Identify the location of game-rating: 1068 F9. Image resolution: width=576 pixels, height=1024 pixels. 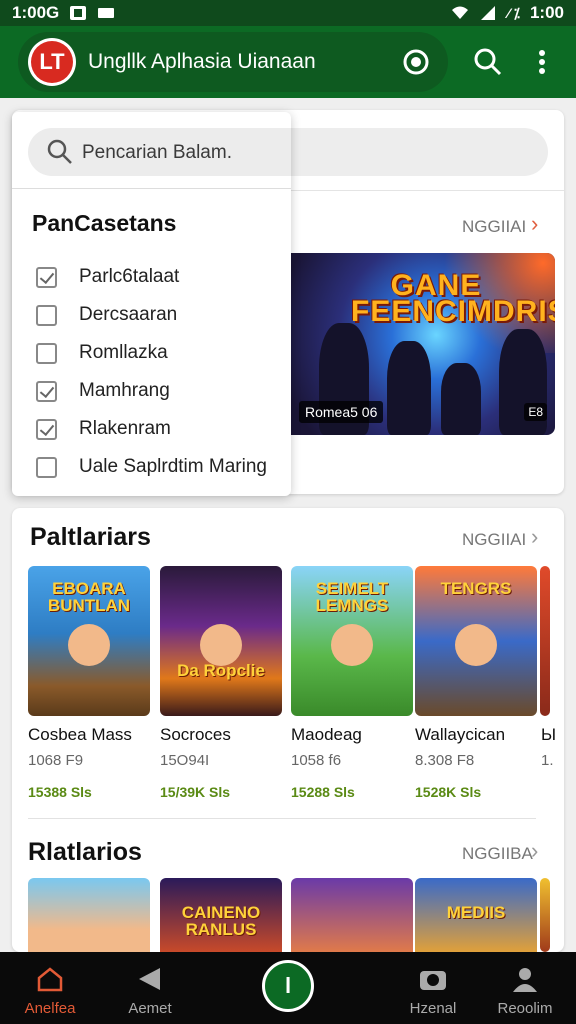
(56, 760).